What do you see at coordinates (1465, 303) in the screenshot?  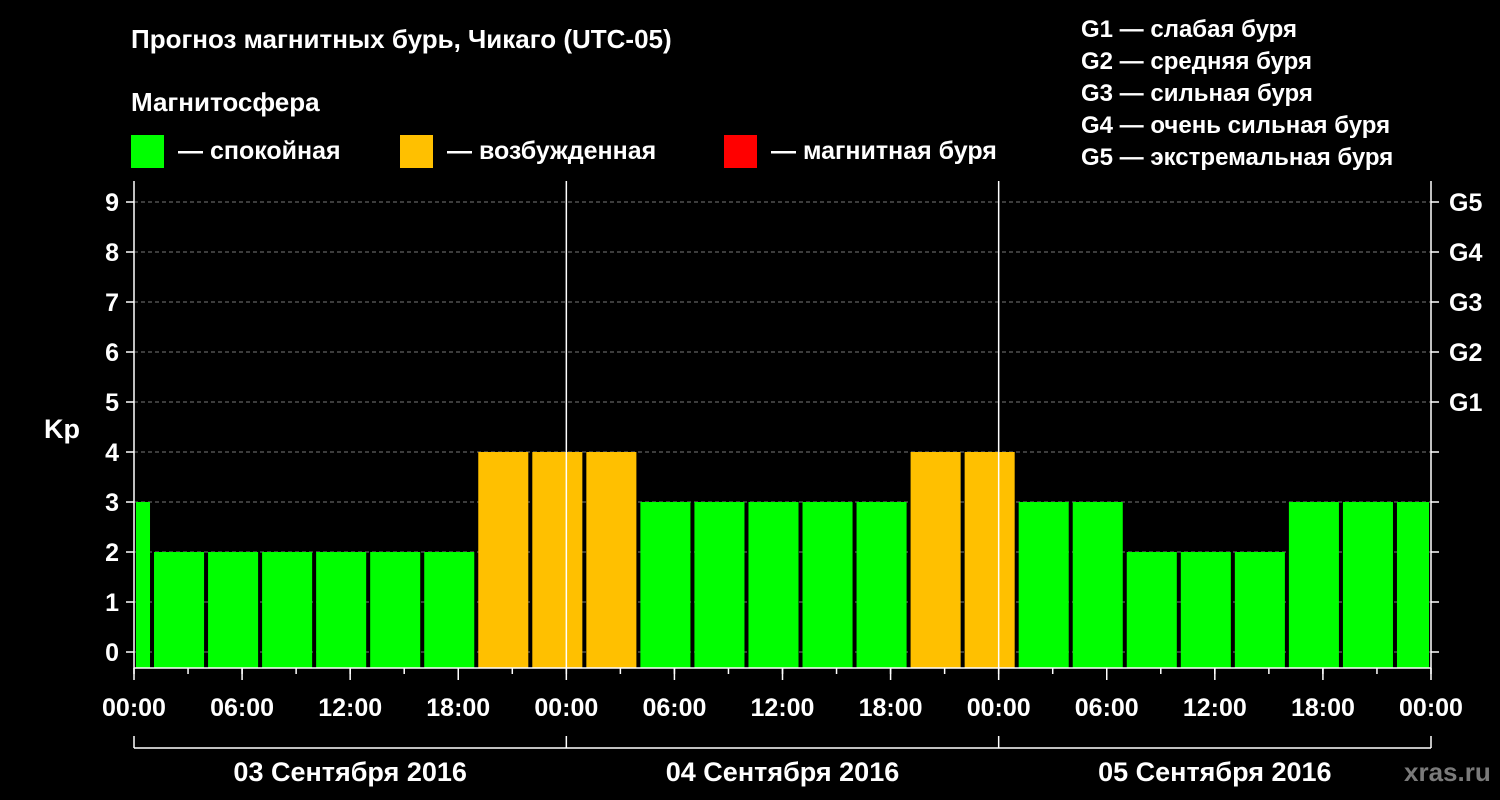 I see `g-tick-label: G3` at bounding box center [1465, 303].